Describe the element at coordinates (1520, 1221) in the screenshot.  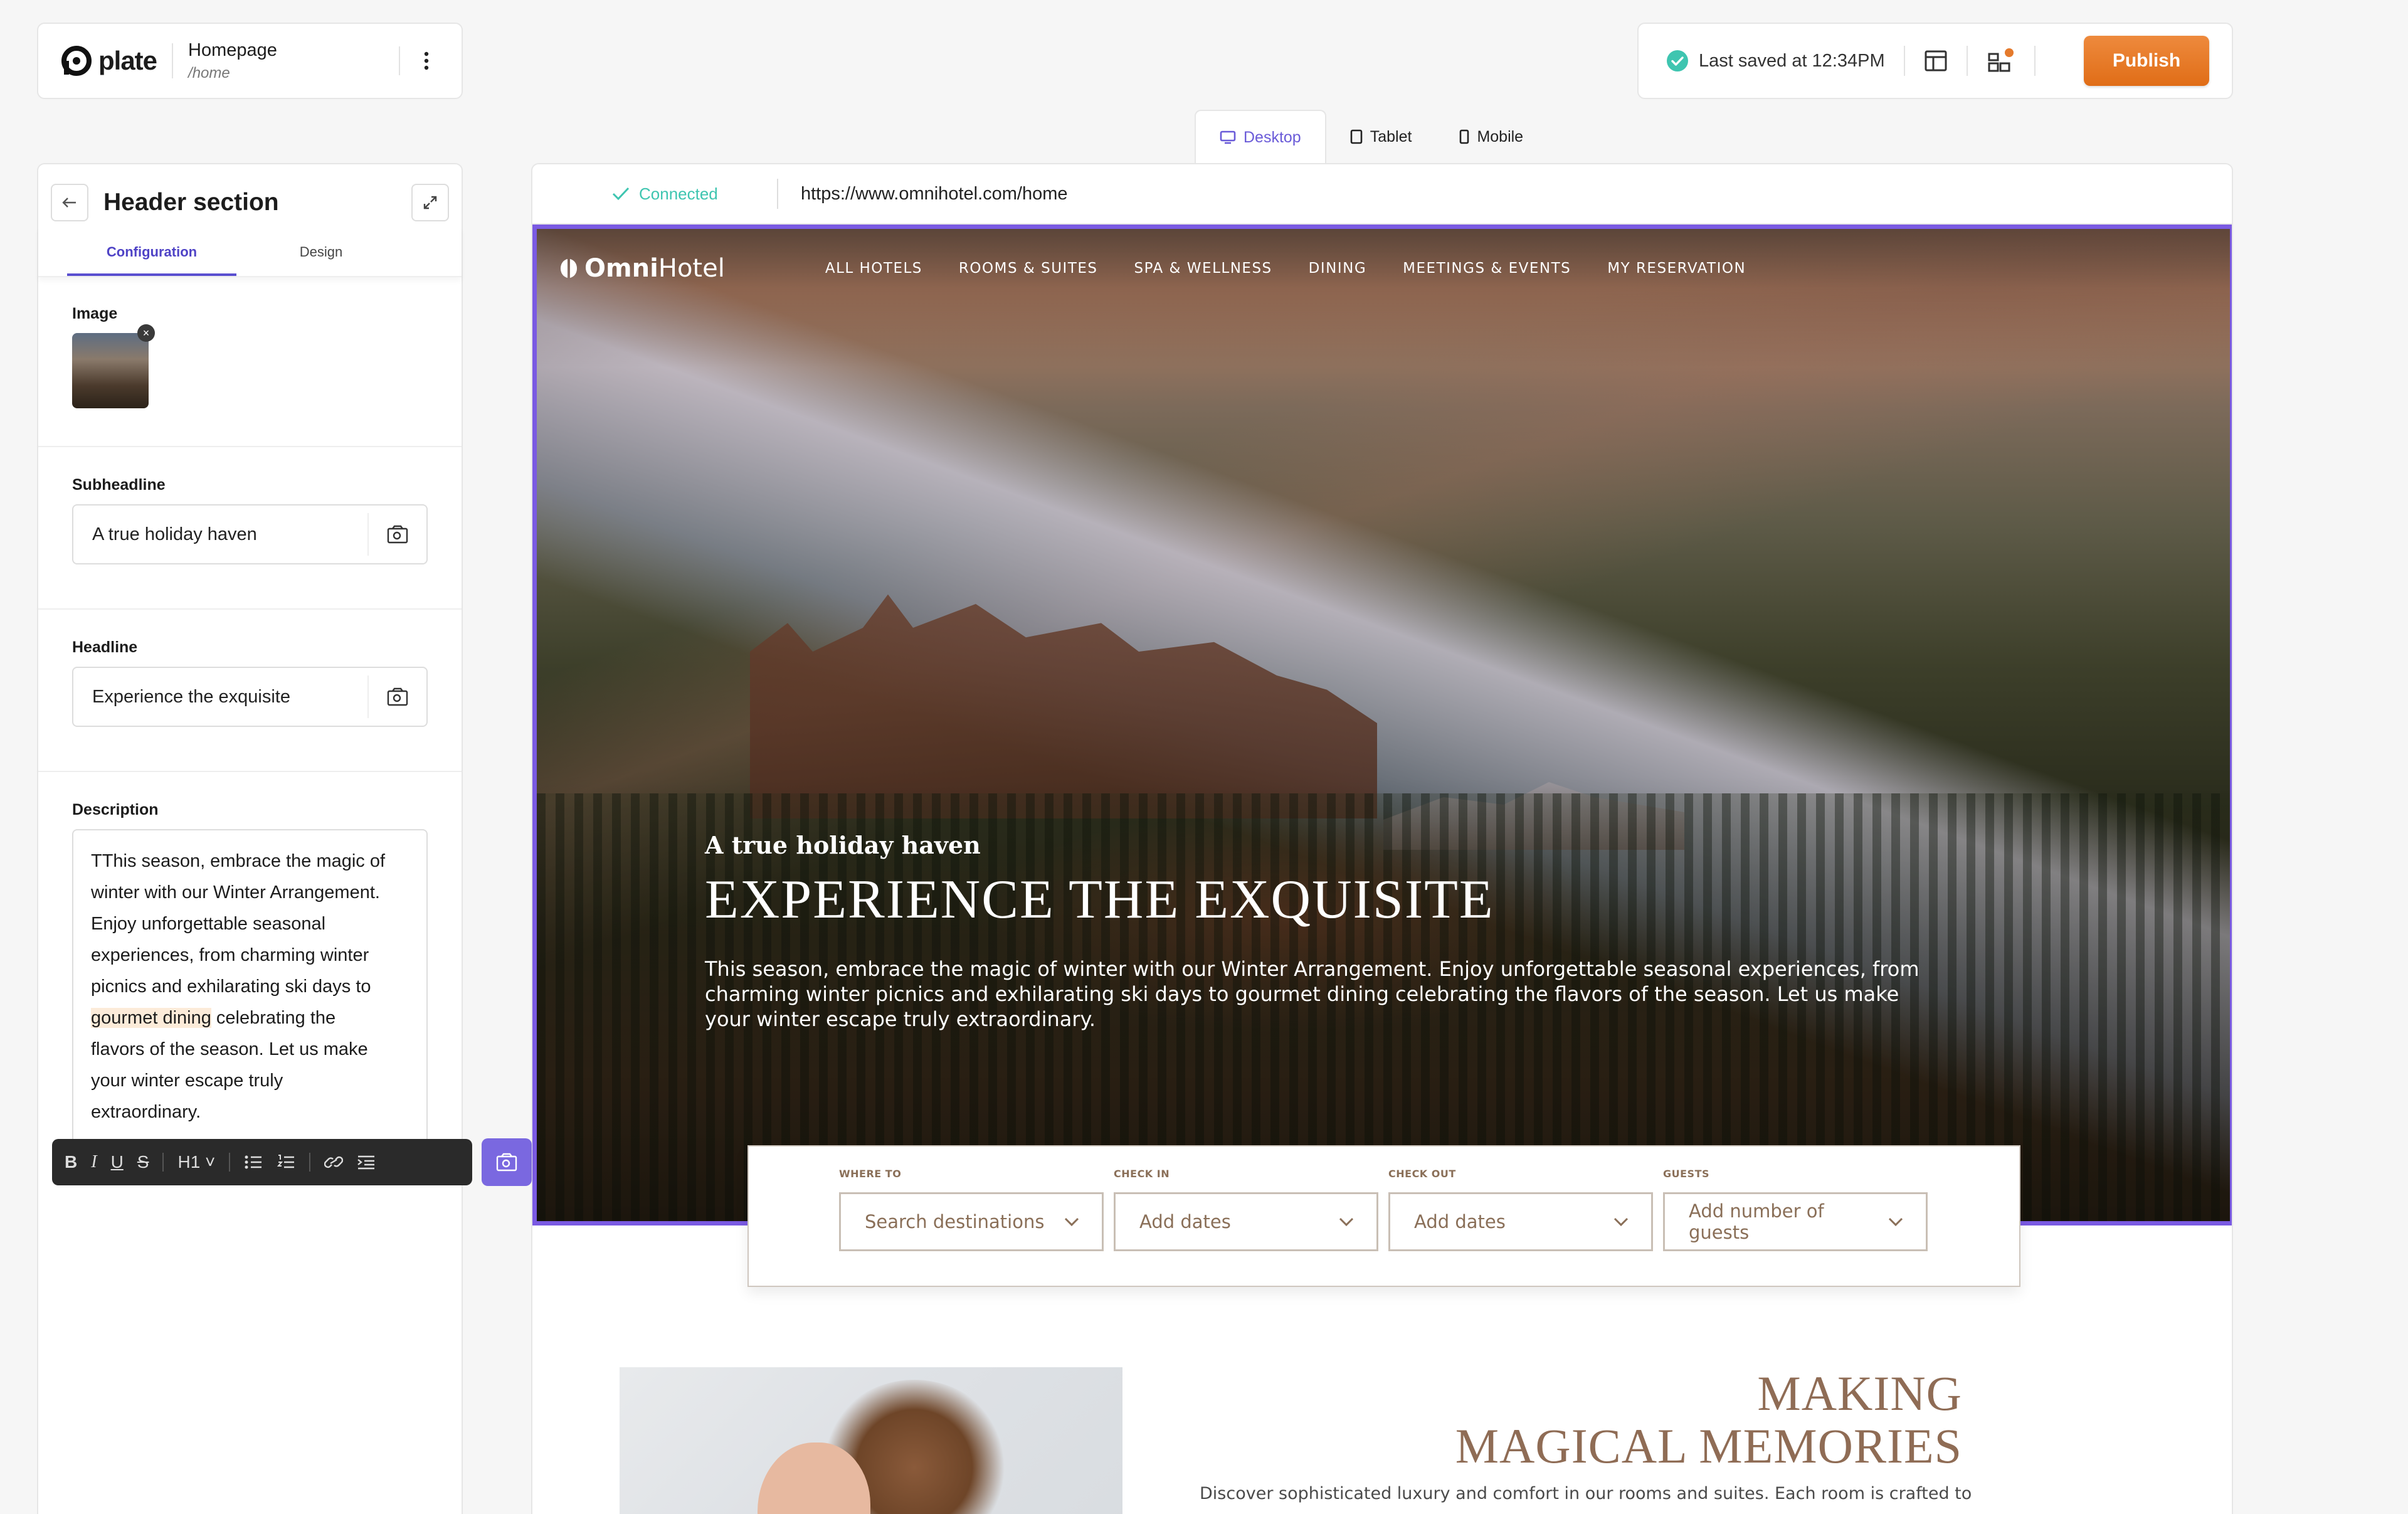
I see `checkout-select: Add dates` at that location.